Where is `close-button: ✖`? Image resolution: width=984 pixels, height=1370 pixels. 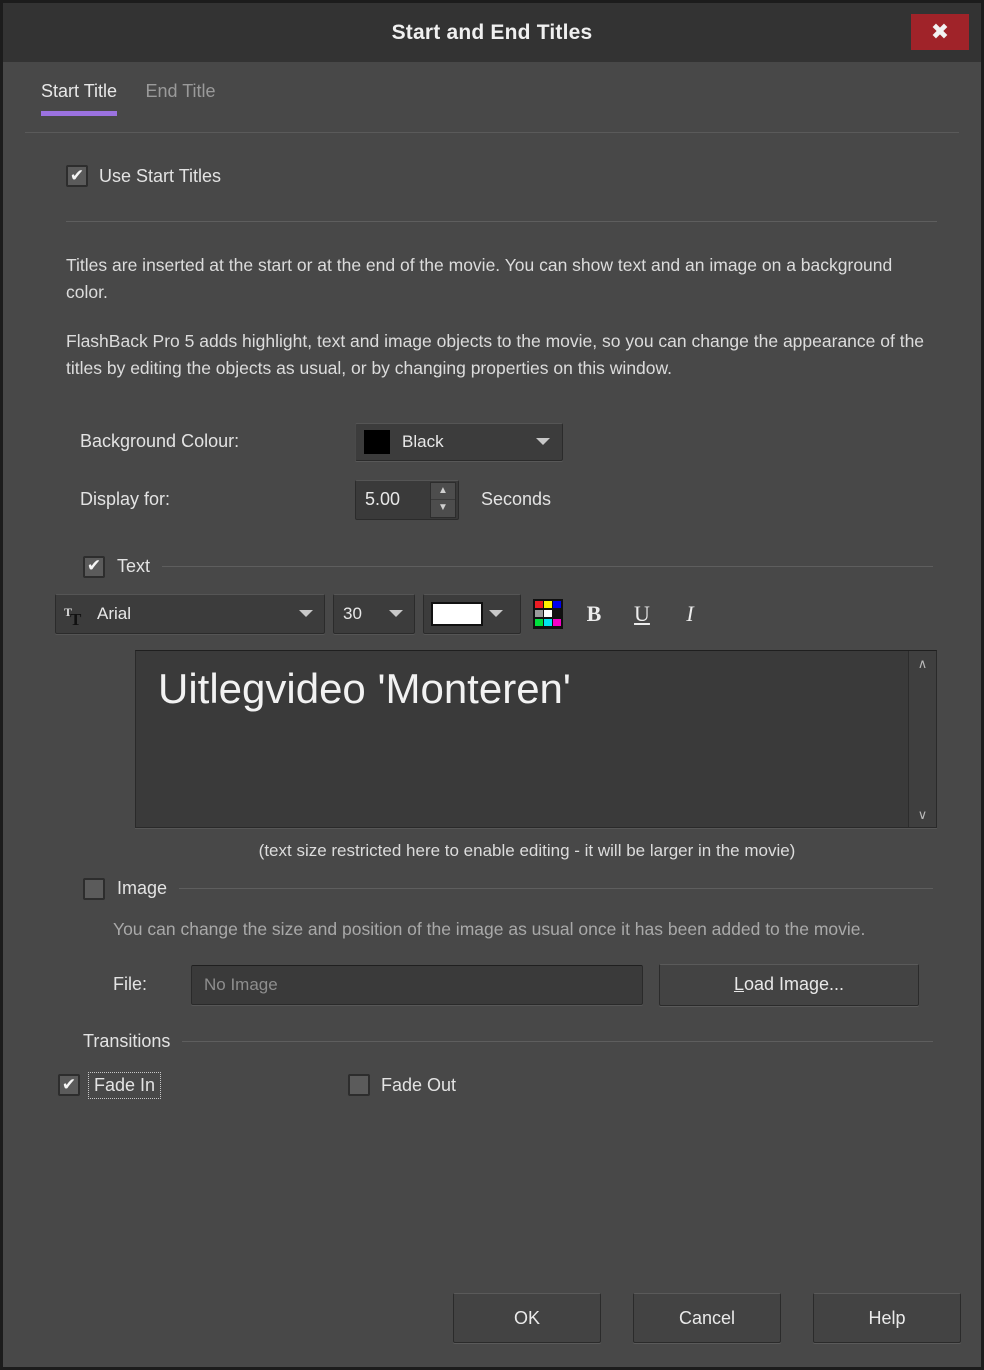 close-button: ✖ is located at coordinates (940, 32).